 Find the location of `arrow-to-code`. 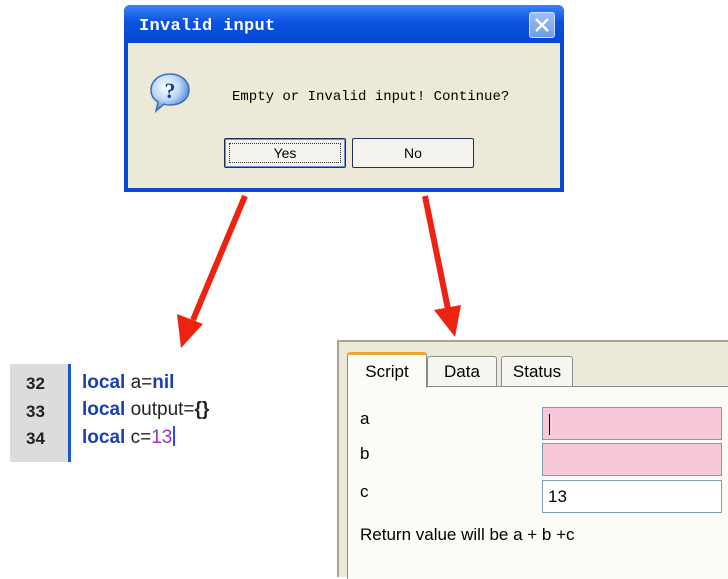

arrow-to-code is located at coordinates (212, 271).